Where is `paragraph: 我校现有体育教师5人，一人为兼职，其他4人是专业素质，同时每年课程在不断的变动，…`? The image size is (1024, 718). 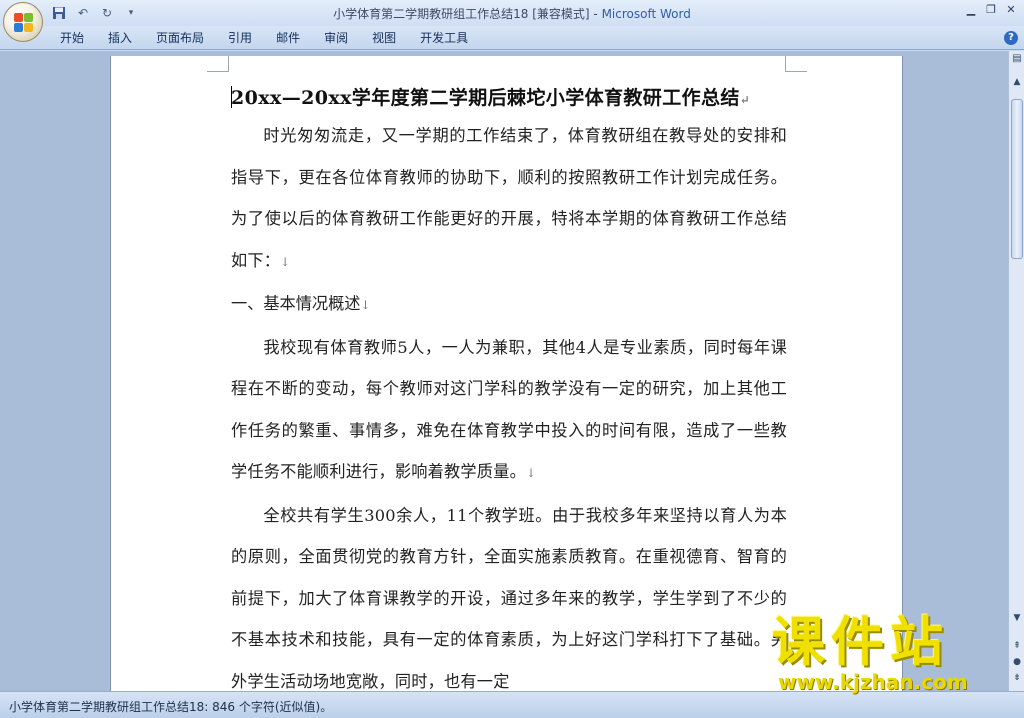
paragraph: 我校现有体育教师5人，一人为兼职，其他4人是专业素质，同时每年课程在不断的变动，… is located at coordinates (509, 409).